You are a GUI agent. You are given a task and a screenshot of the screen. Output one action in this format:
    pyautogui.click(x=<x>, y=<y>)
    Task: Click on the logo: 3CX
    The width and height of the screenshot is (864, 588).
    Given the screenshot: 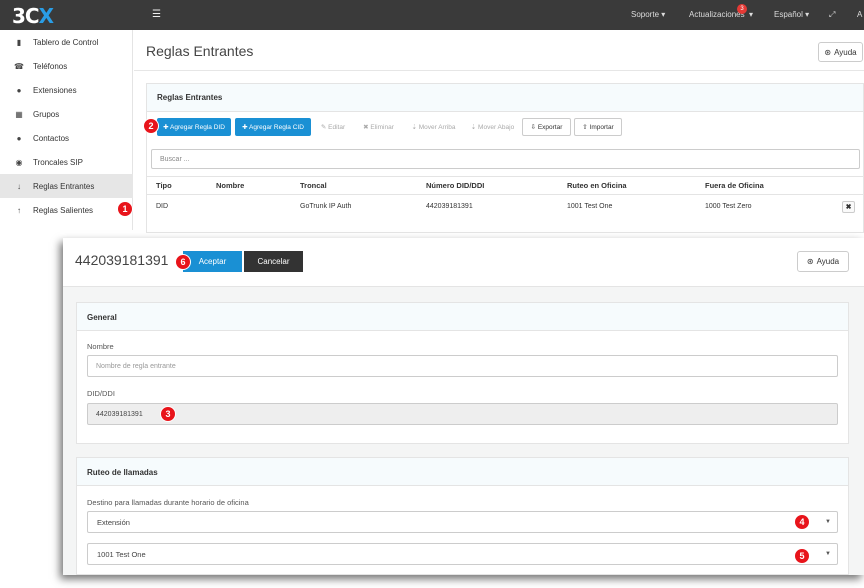 What is the action you would take?
    pyautogui.click(x=33, y=16)
    